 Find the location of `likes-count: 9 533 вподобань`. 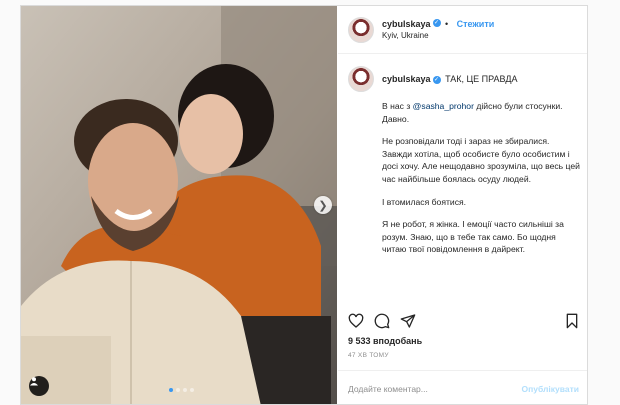

likes-count: 9 533 вподобань is located at coordinates (385, 341).